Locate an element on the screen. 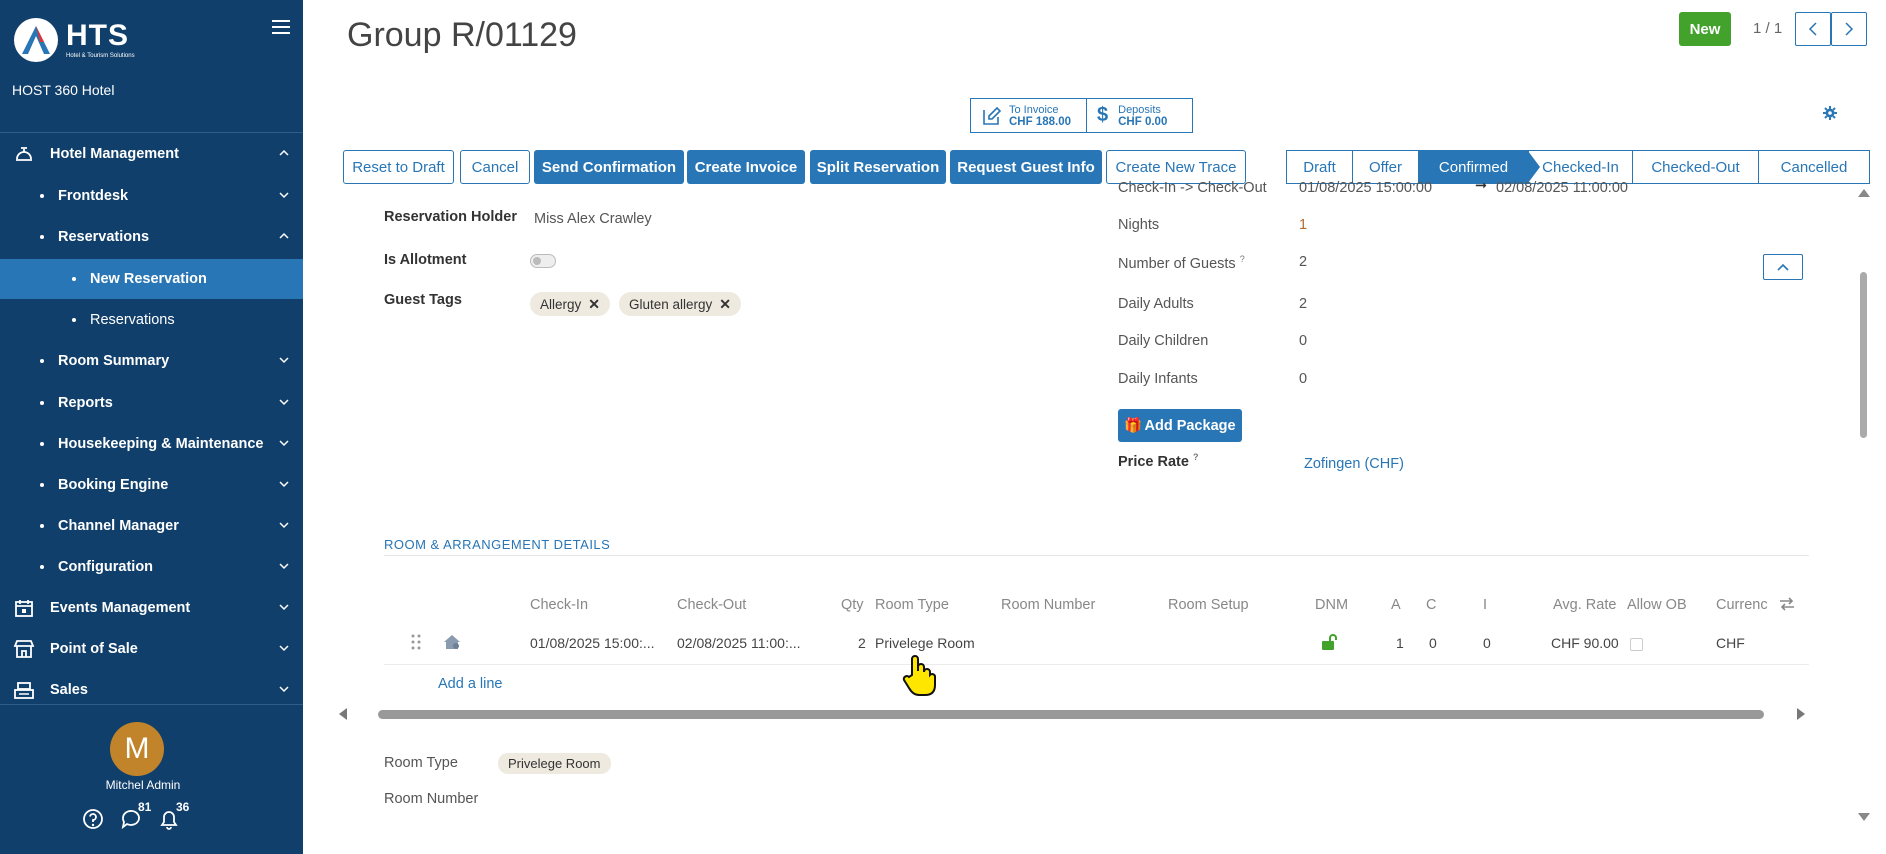 The image size is (1886, 854). messages-icon: 81 is located at coordinates (135, 816).